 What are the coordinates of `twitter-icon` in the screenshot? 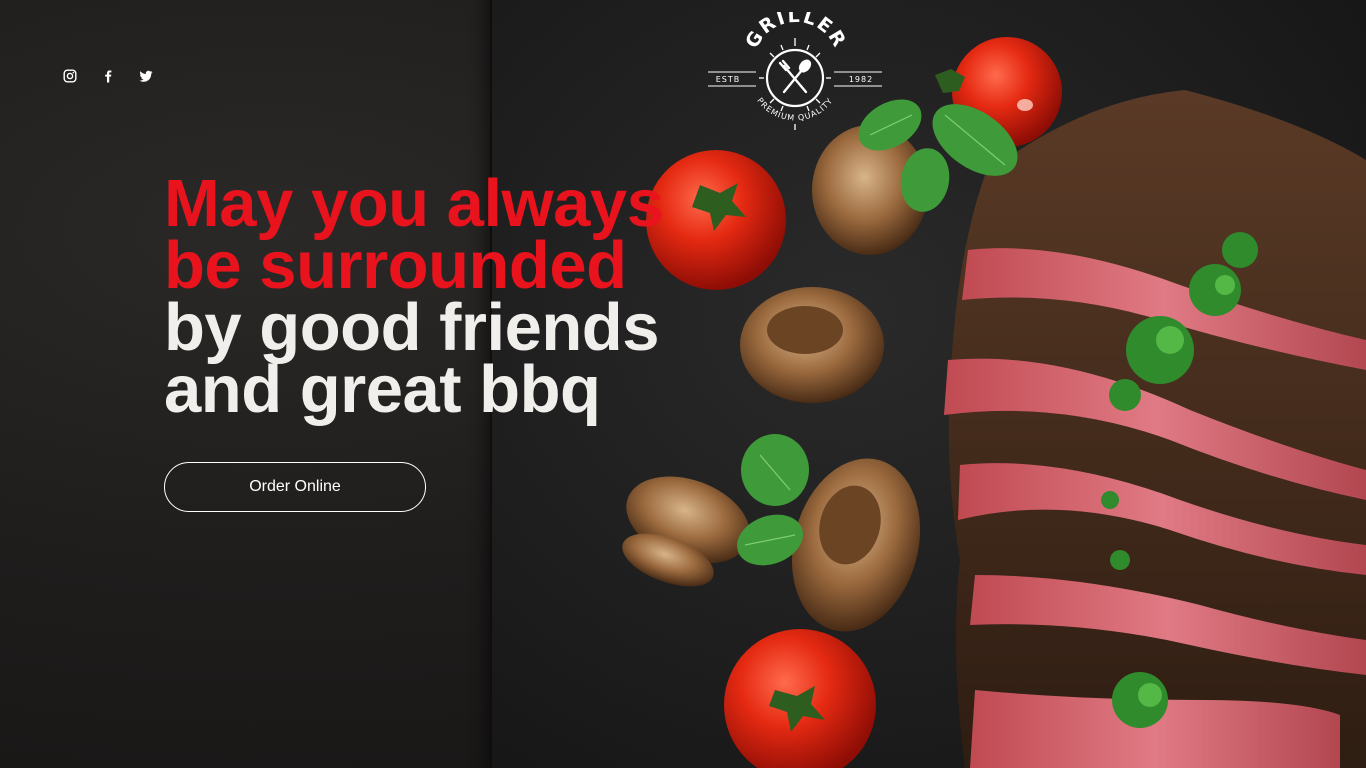 It's located at (146, 76).